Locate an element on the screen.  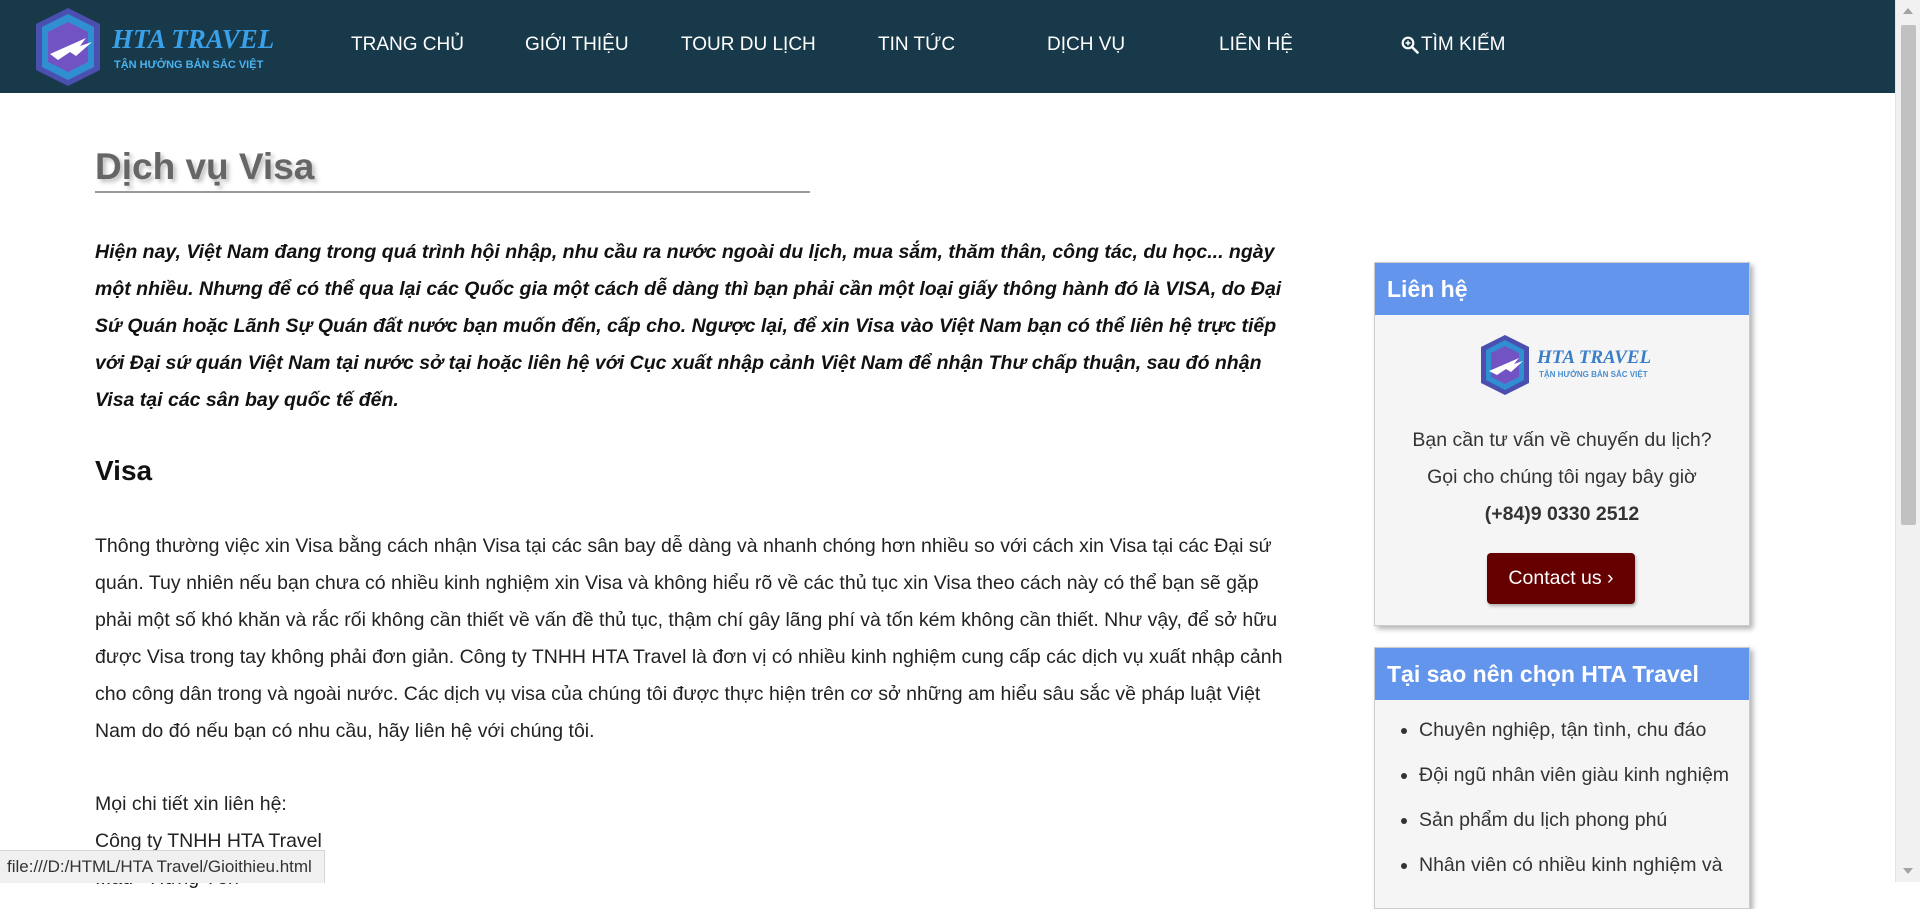
contact-us-button: Contact us › is located at coordinates (1561, 578).